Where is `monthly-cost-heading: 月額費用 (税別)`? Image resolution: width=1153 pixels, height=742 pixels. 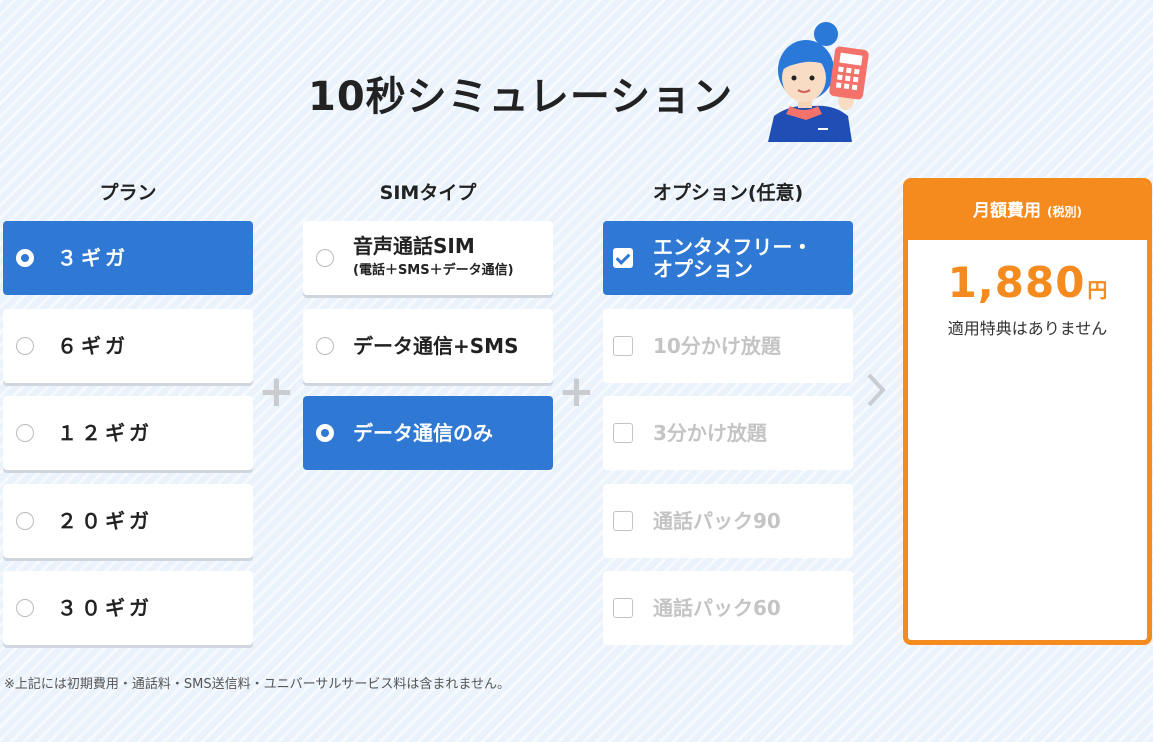
monthly-cost-heading: 月額費用 (税別) is located at coordinates (1027, 211).